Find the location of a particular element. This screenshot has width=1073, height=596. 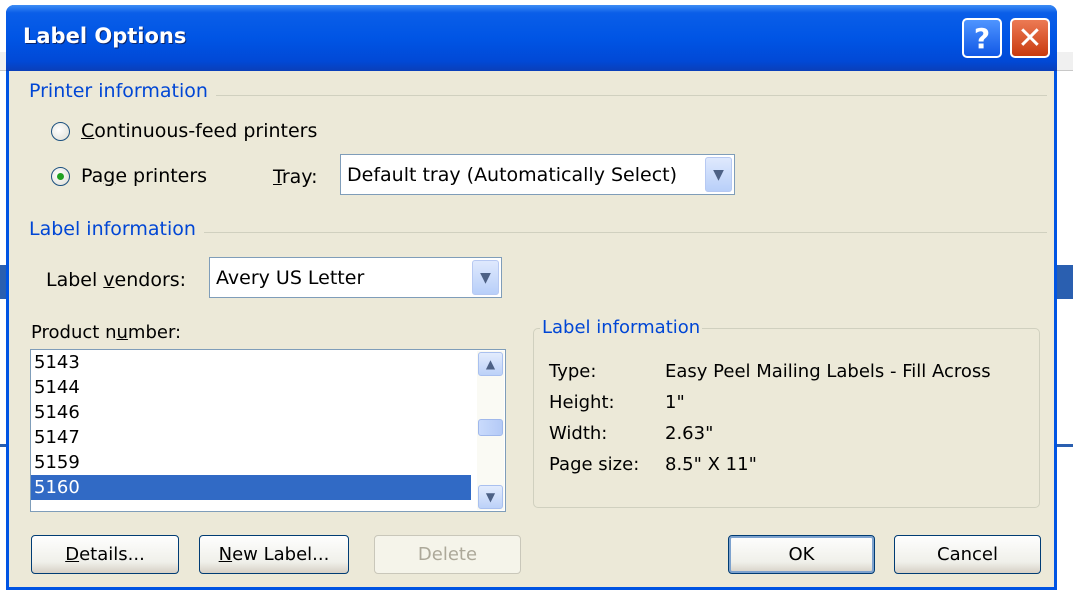

printer-info-rule is located at coordinates (628, 95).